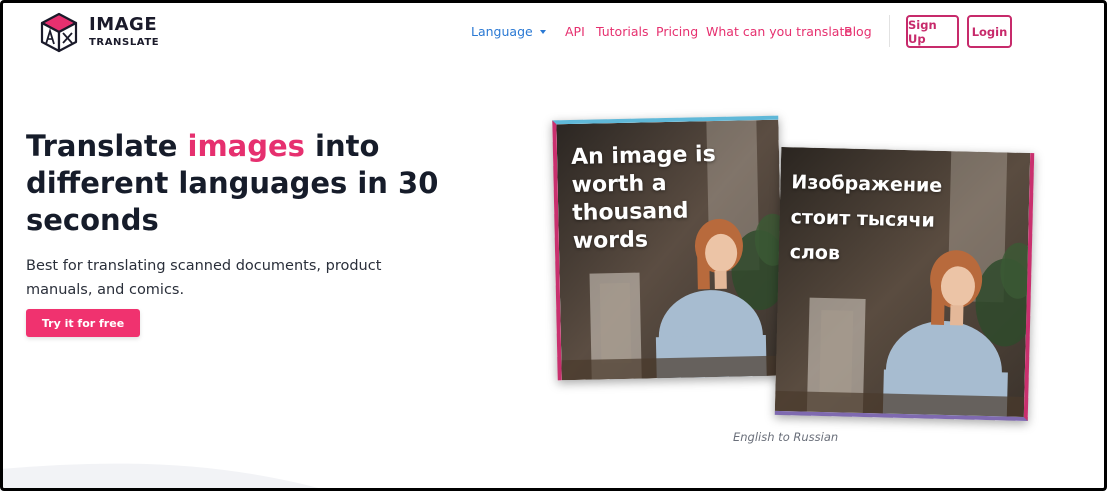  I want to click on bottom-wave-decoration, so click(165, 477).